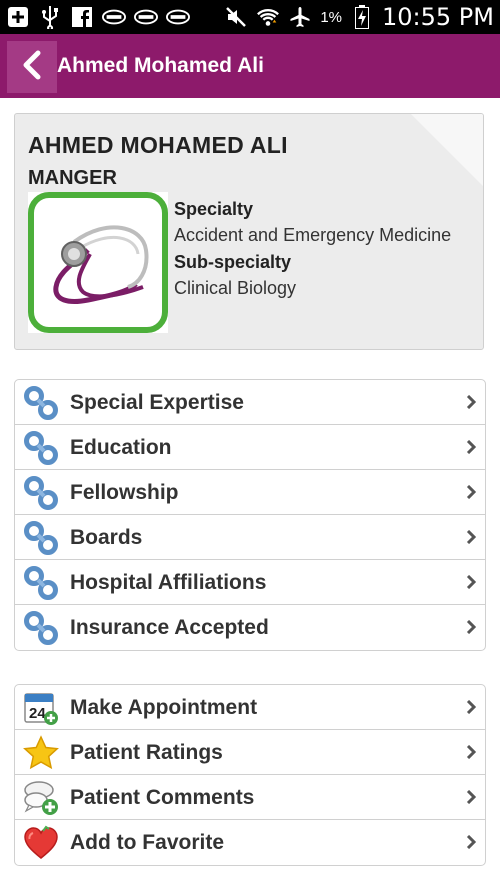  I want to click on battery-charging-icon, so click(362, 17).